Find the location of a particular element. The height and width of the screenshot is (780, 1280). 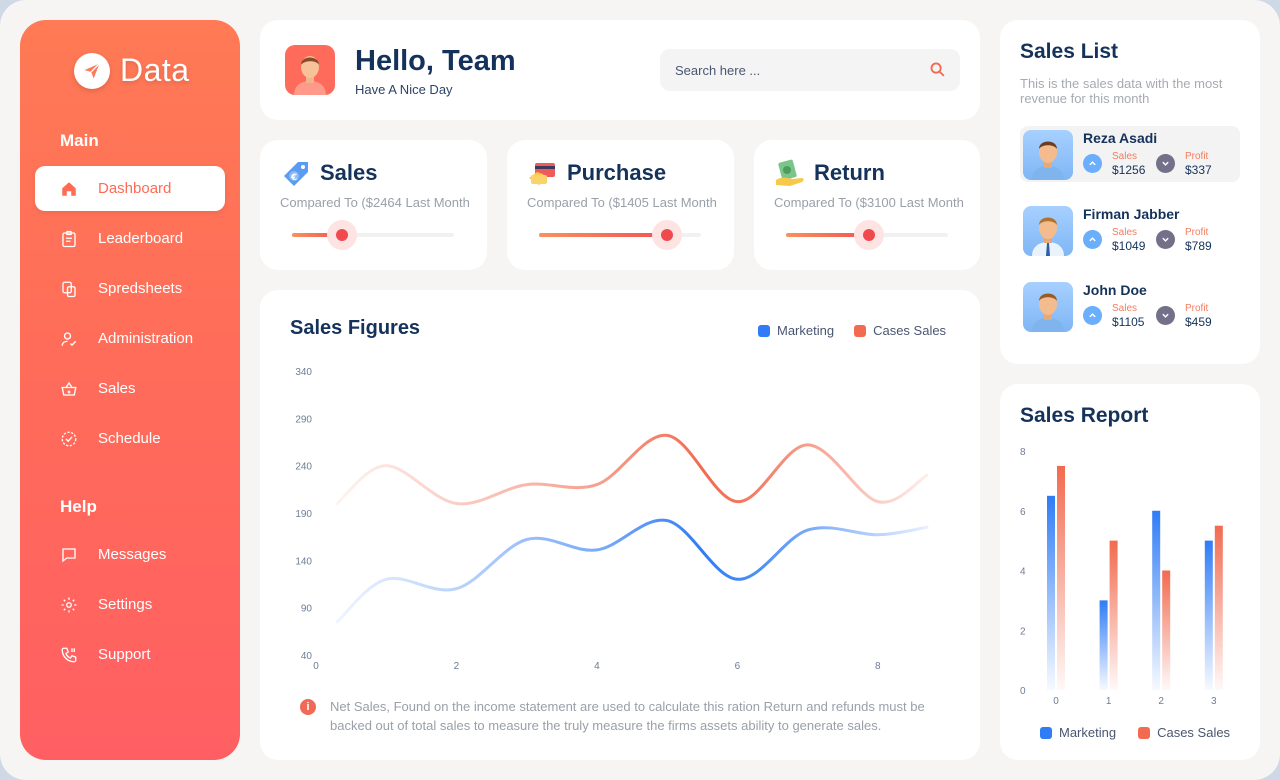

person-name: Firman Jabber is located at coordinates (1131, 214).